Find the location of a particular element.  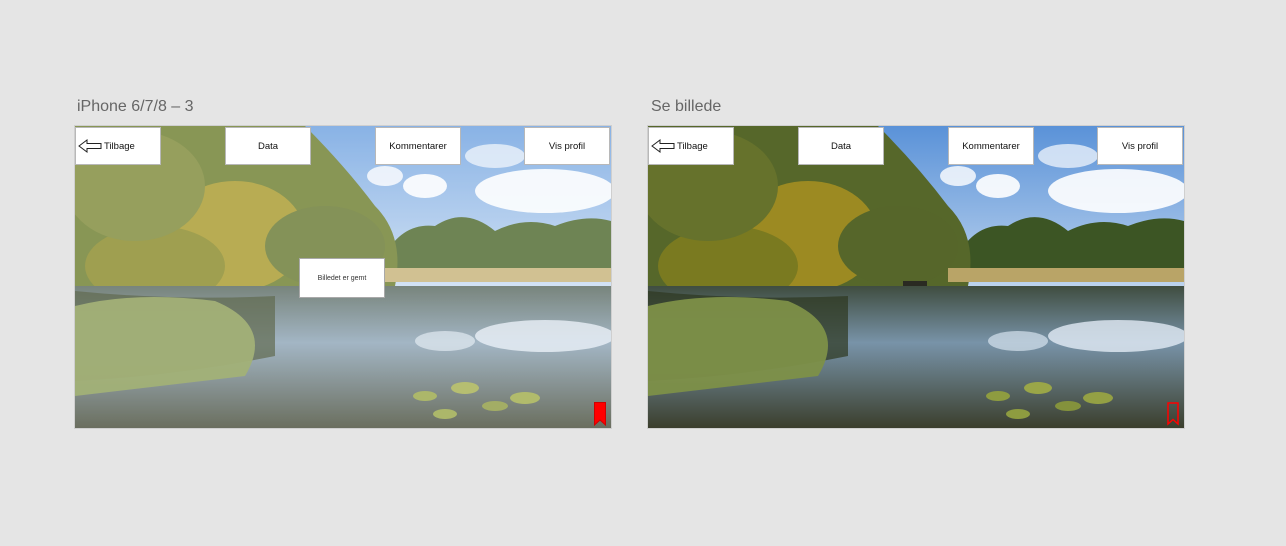

artboard-title: Se billede is located at coordinates (686, 106).